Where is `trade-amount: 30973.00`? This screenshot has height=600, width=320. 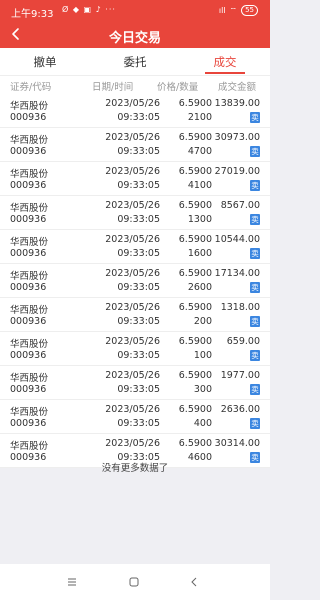
trade-amount: 30973.00 is located at coordinates (237, 137).